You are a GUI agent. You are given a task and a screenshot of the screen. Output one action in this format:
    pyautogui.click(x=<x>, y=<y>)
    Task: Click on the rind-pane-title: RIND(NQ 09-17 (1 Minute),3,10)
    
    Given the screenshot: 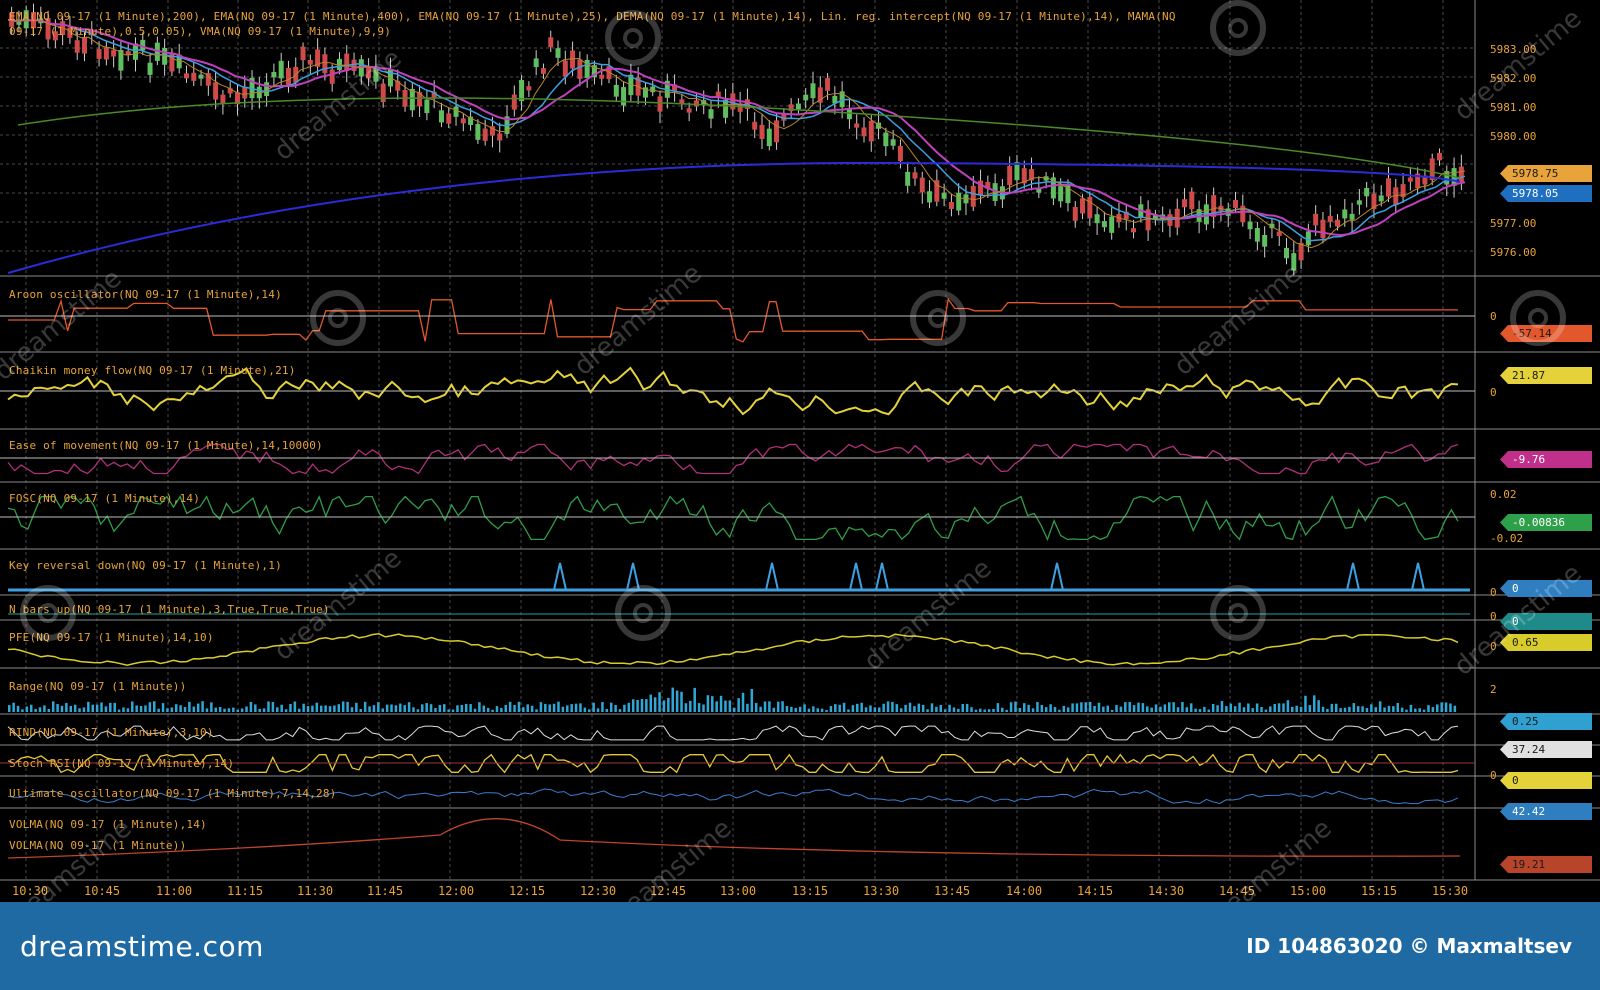 What is the action you would take?
    pyautogui.click(x=111, y=732)
    